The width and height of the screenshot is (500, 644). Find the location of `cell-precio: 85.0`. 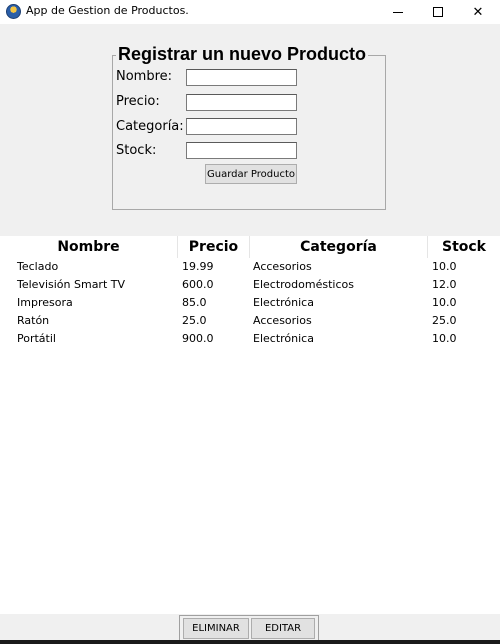

cell-precio: 85.0 is located at coordinates (194, 302).